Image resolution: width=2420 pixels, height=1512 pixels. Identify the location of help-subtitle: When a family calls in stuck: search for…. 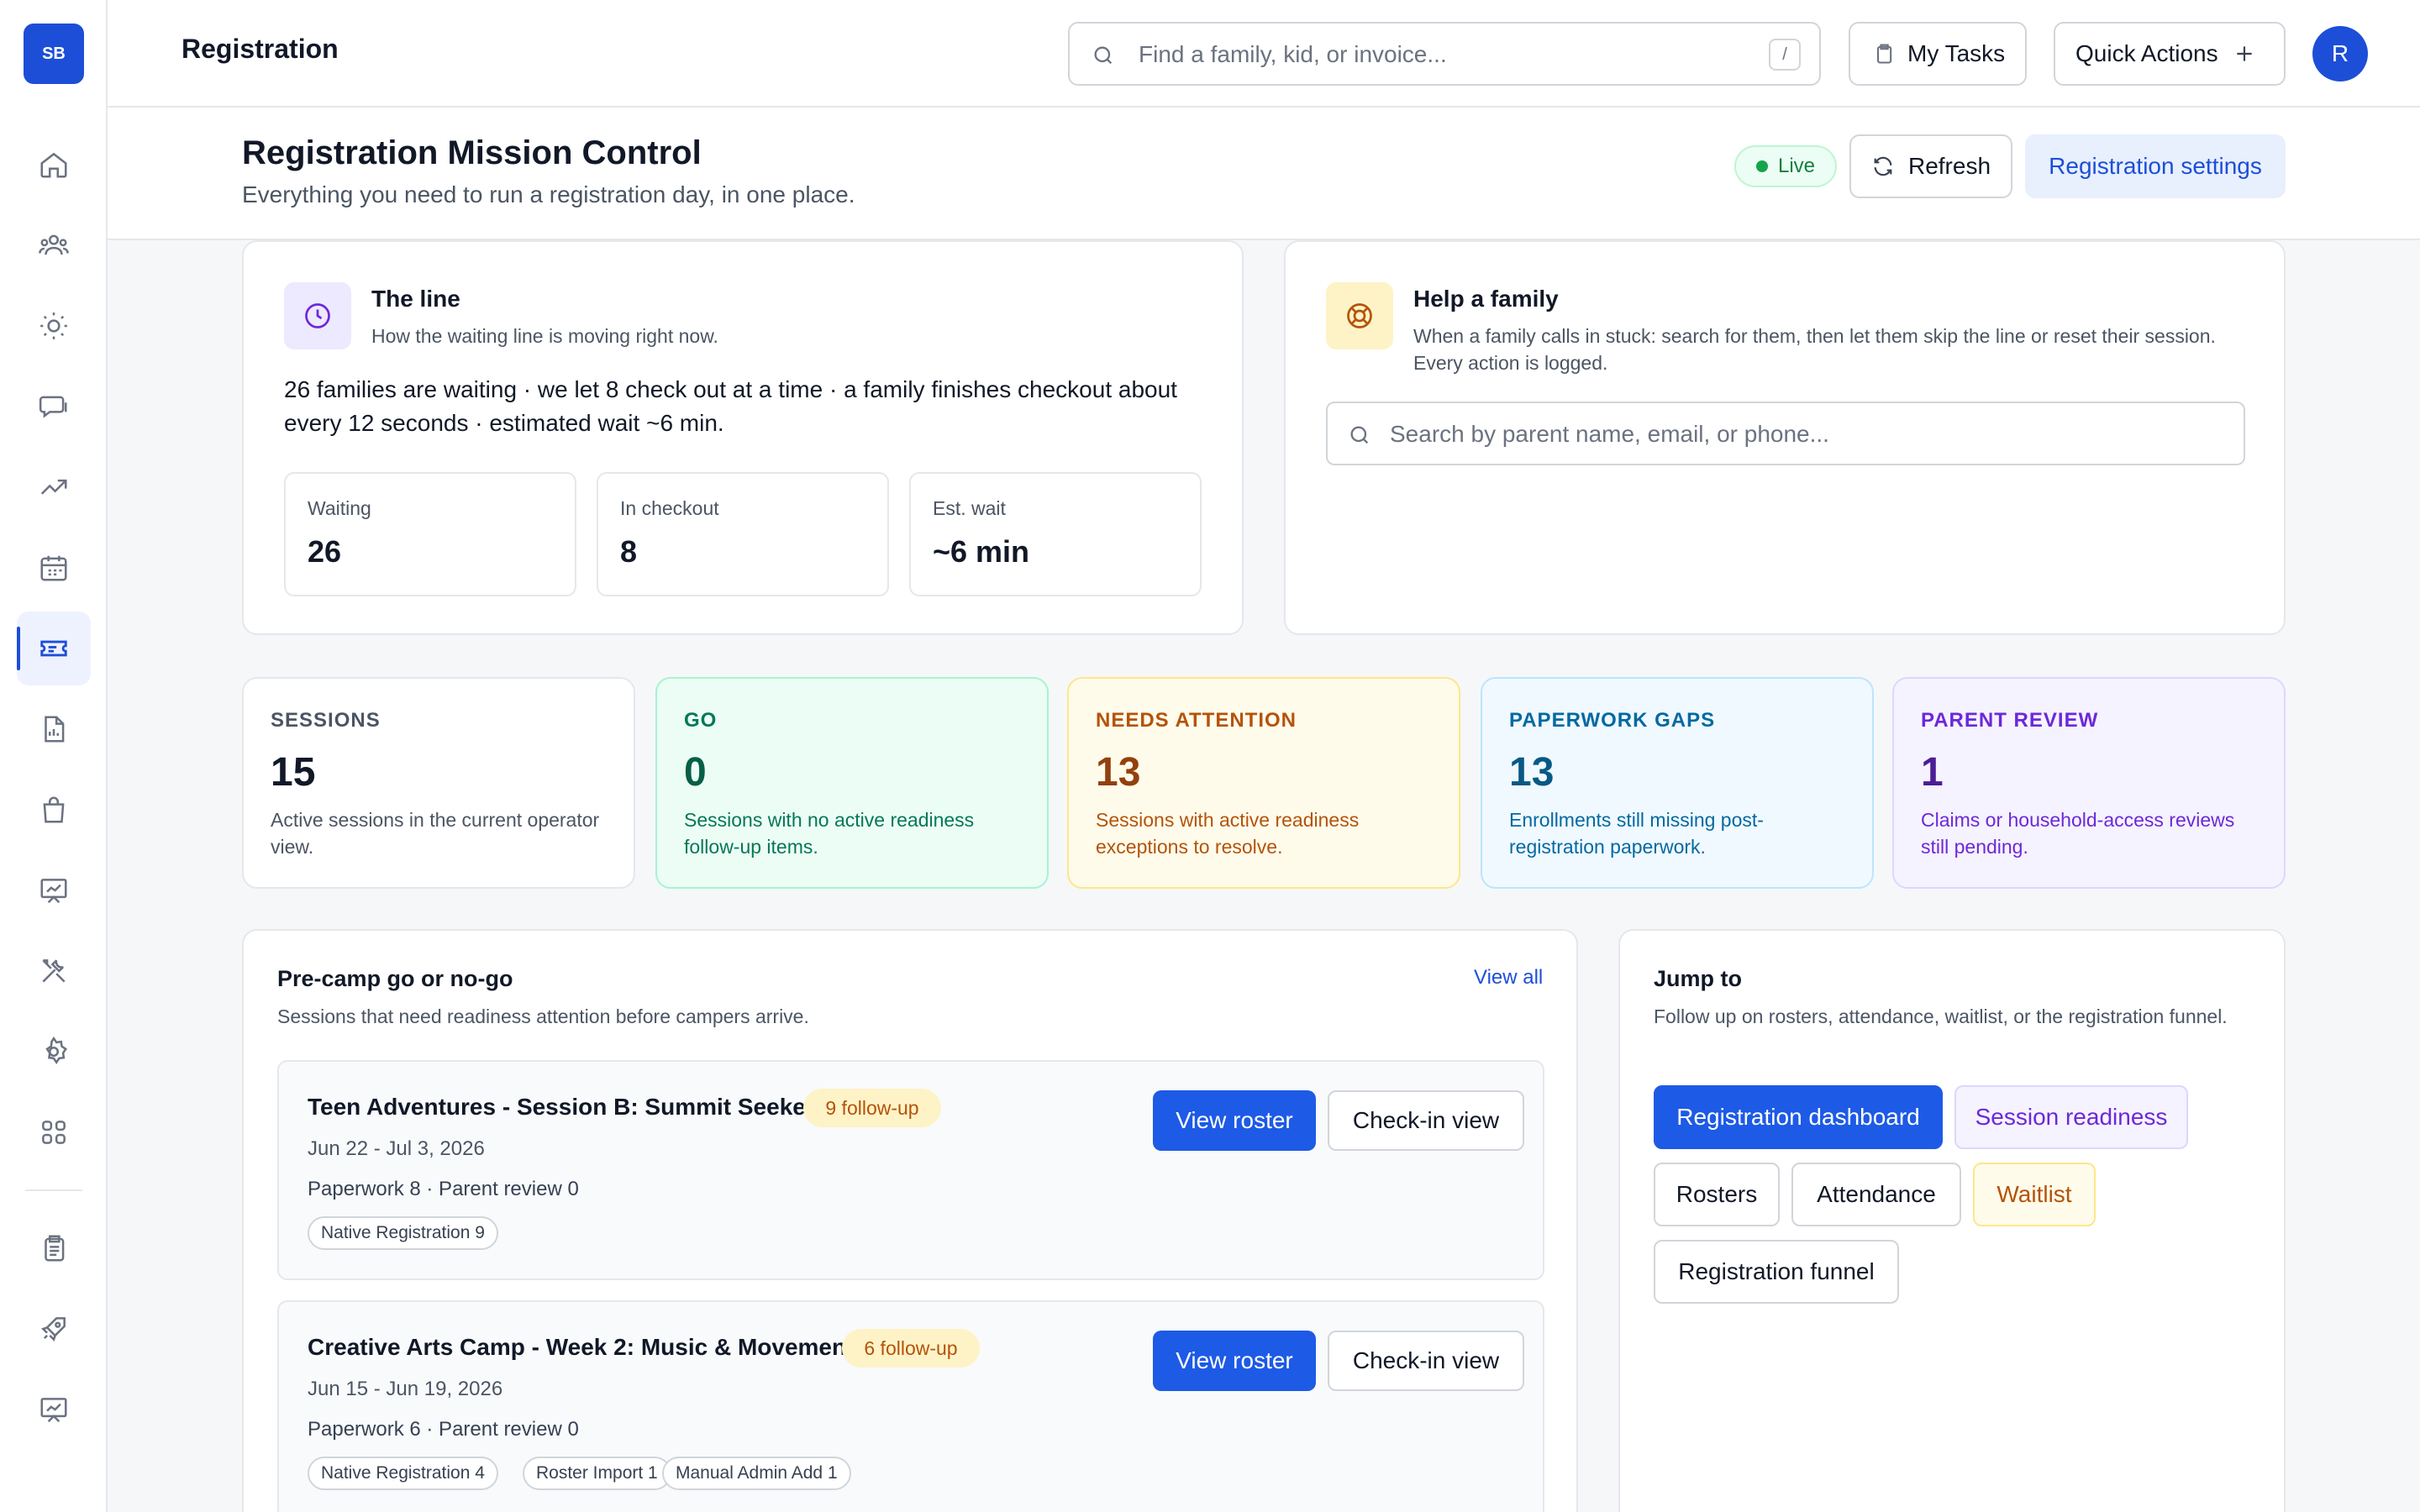
(1814, 349).